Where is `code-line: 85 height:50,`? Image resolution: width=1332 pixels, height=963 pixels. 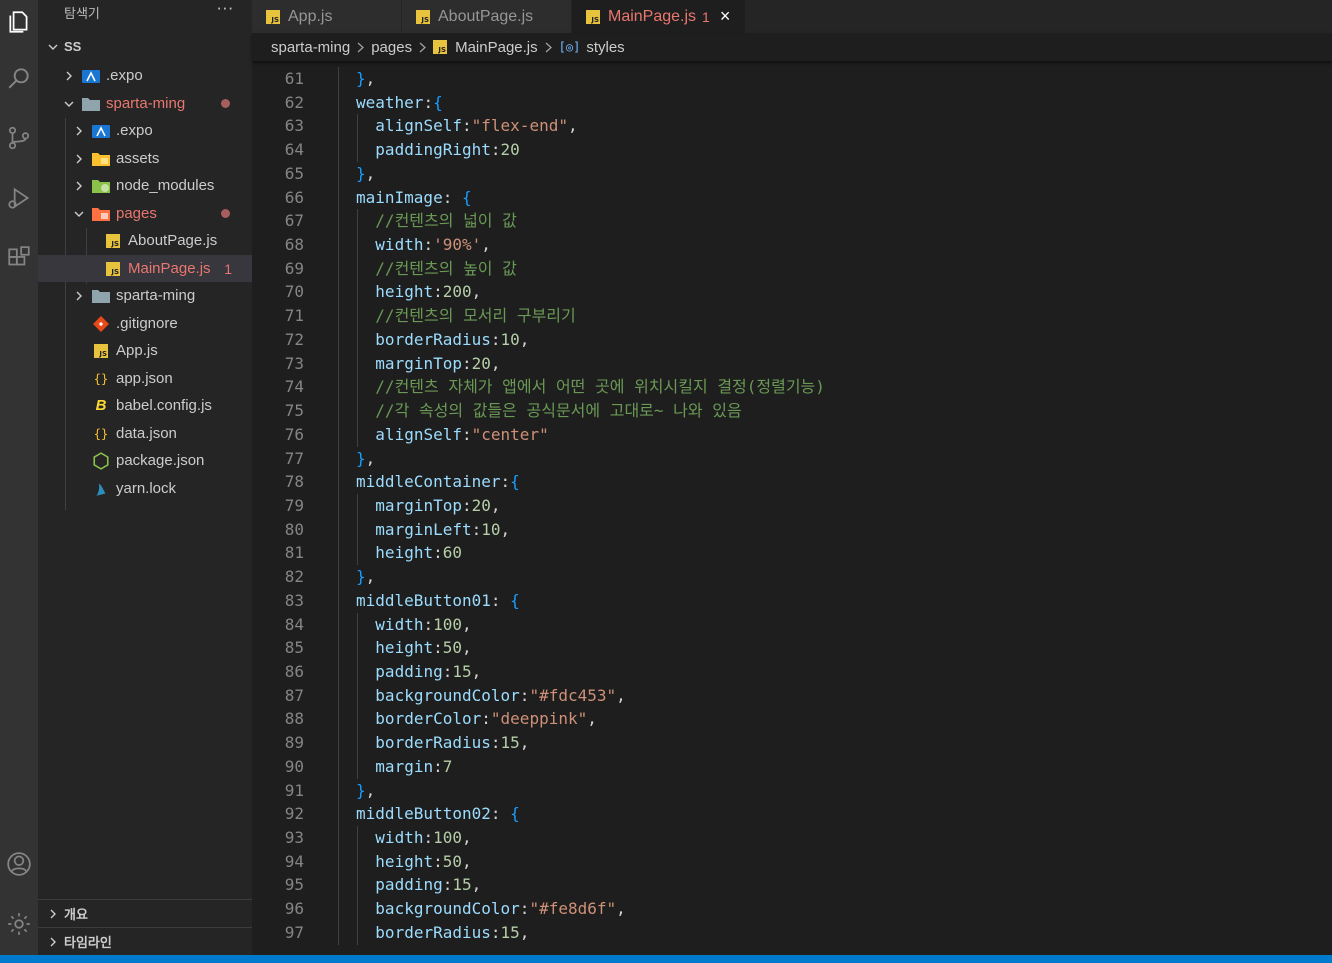 code-line: 85 height:50, is located at coordinates (792, 648).